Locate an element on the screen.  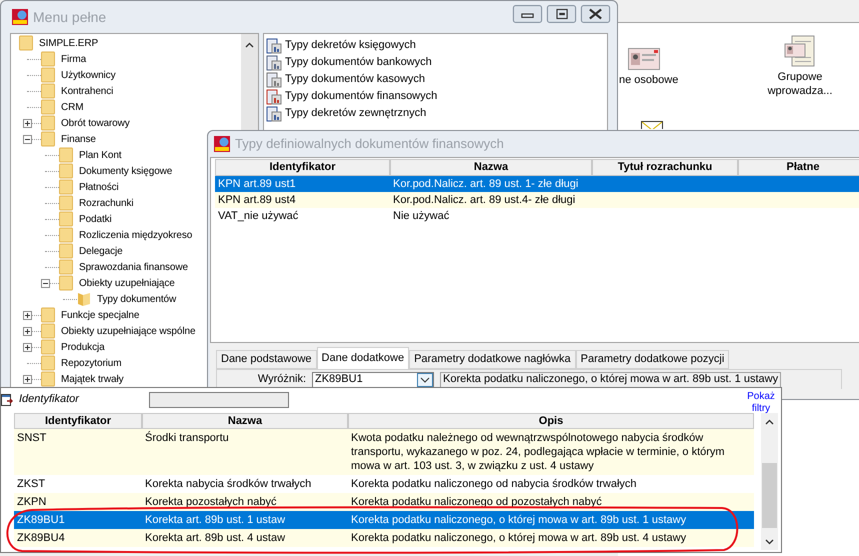
tree-item: Rozrachunki is located at coordinates (106, 203).